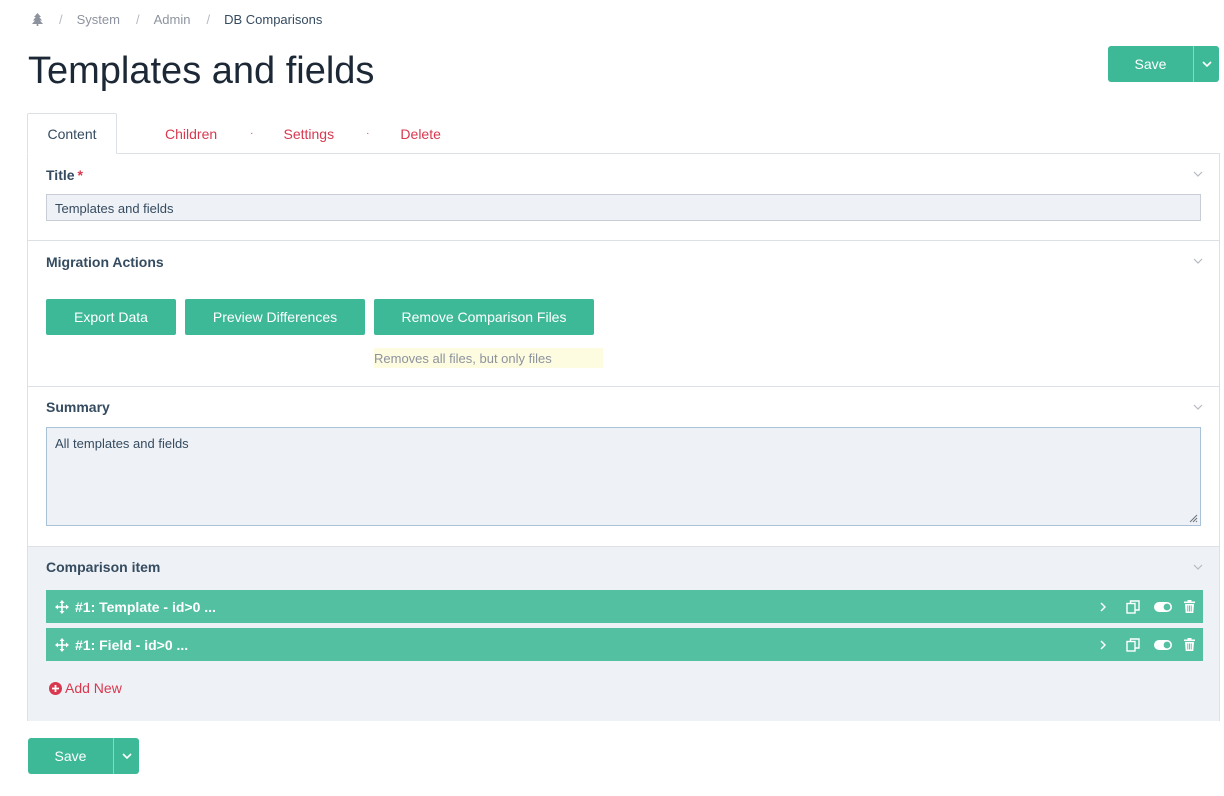 Image resolution: width=1224 pixels, height=796 pixels. I want to click on add-new-link: Add New, so click(85, 688).